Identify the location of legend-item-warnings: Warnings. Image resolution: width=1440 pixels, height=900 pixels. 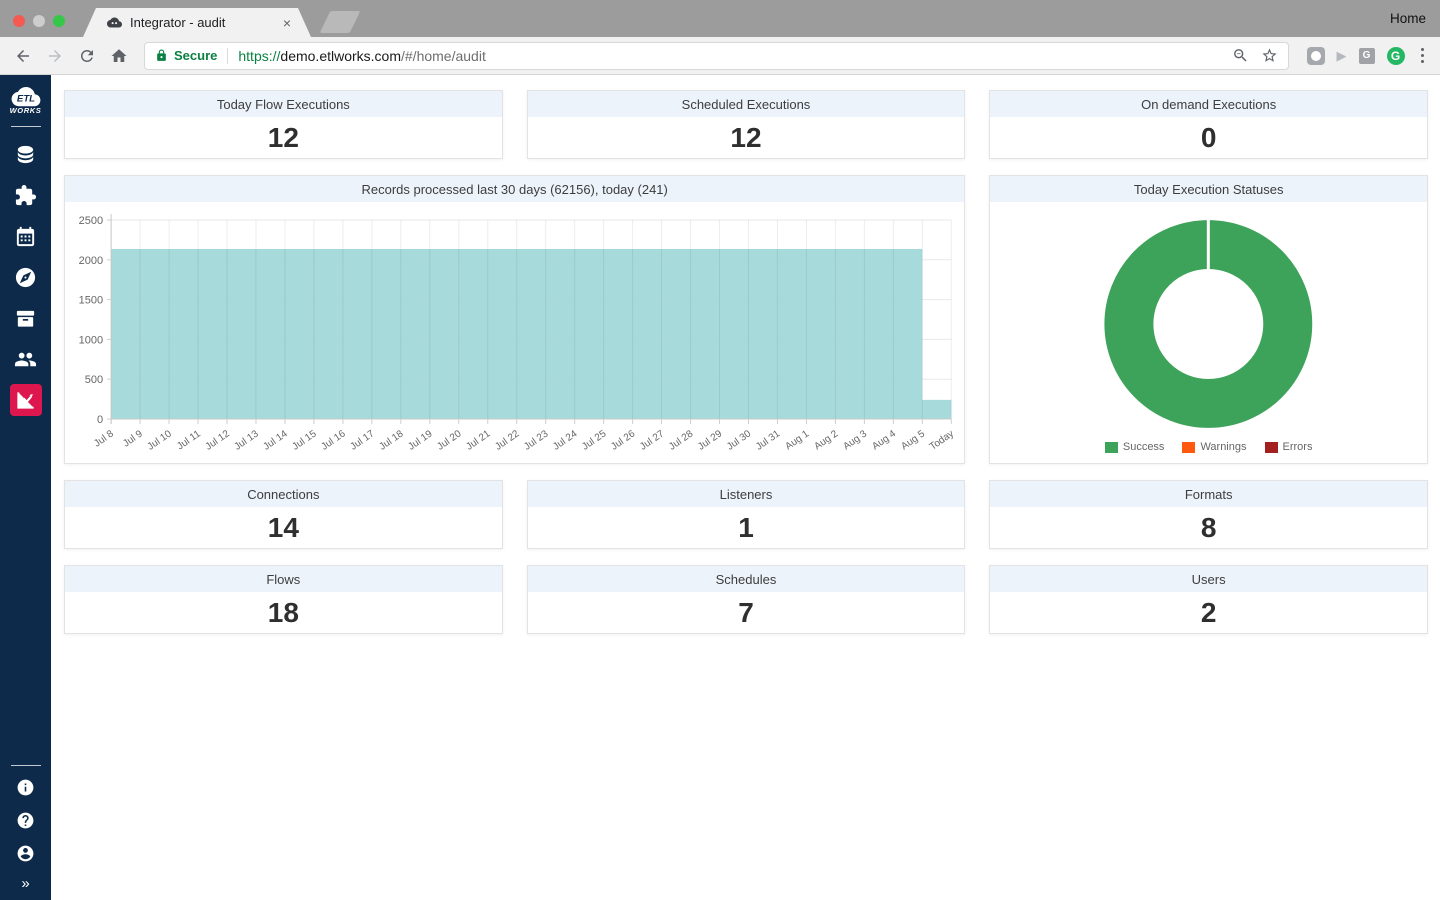
(1214, 447).